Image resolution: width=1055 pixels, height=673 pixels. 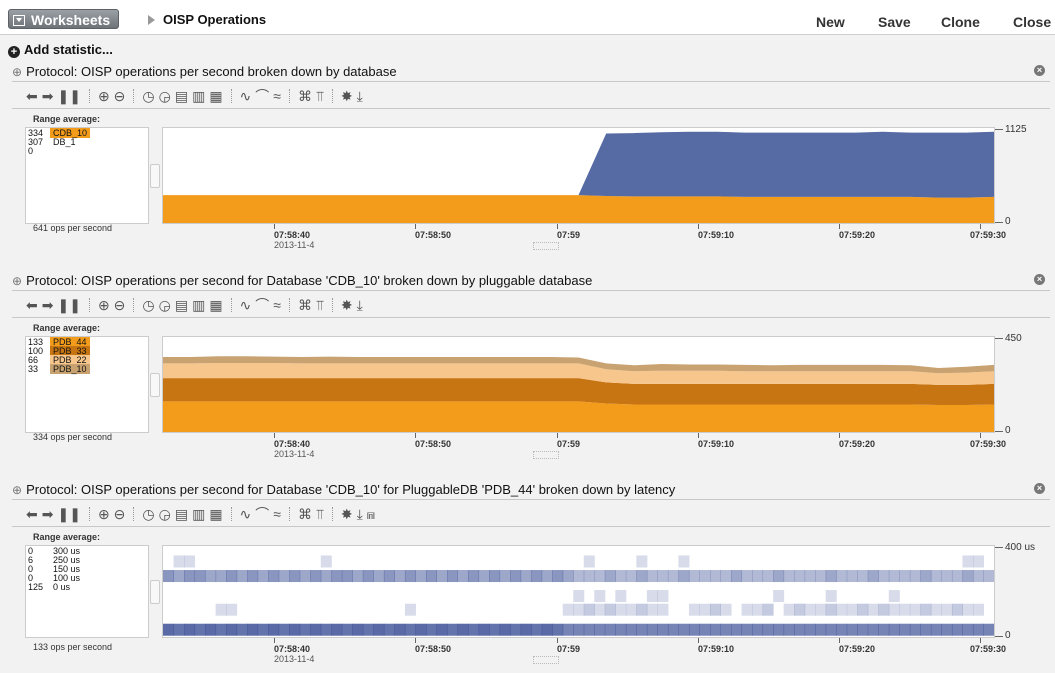 What do you see at coordinates (371, 514) in the screenshot?
I see `histogram-icon: ⩎` at bounding box center [371, 514].